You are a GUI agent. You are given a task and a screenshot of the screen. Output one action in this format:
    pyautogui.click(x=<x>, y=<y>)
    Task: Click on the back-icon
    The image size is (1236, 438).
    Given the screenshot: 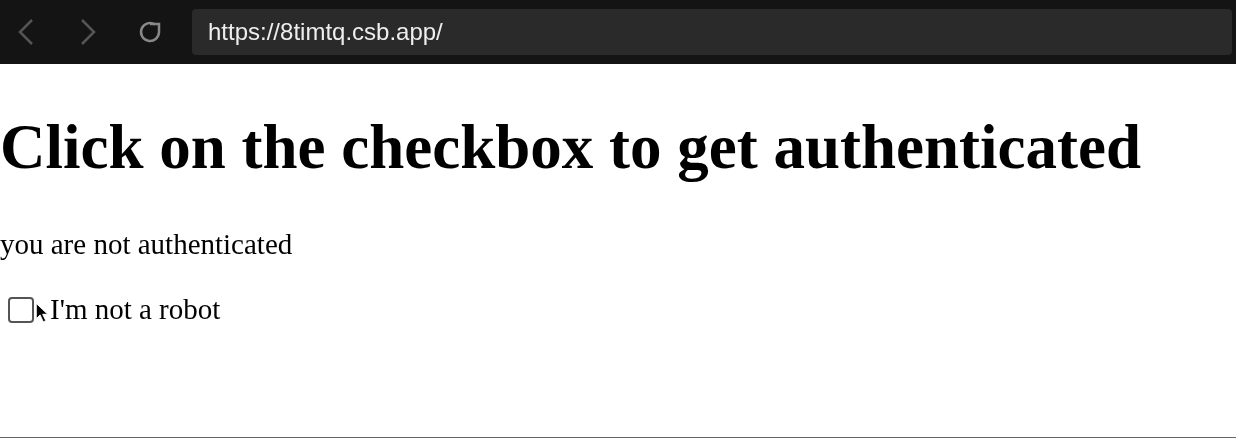 What is the action you would take?
    pyautogui.click(x=26, y=32)
    